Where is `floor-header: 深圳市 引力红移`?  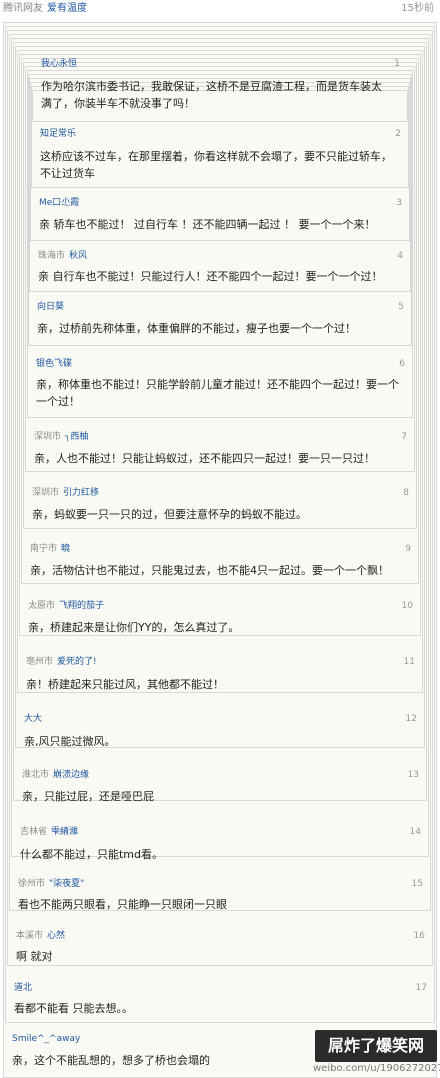
floor-header: 深圳市 引力红移 is located at coordinates (65, 493).